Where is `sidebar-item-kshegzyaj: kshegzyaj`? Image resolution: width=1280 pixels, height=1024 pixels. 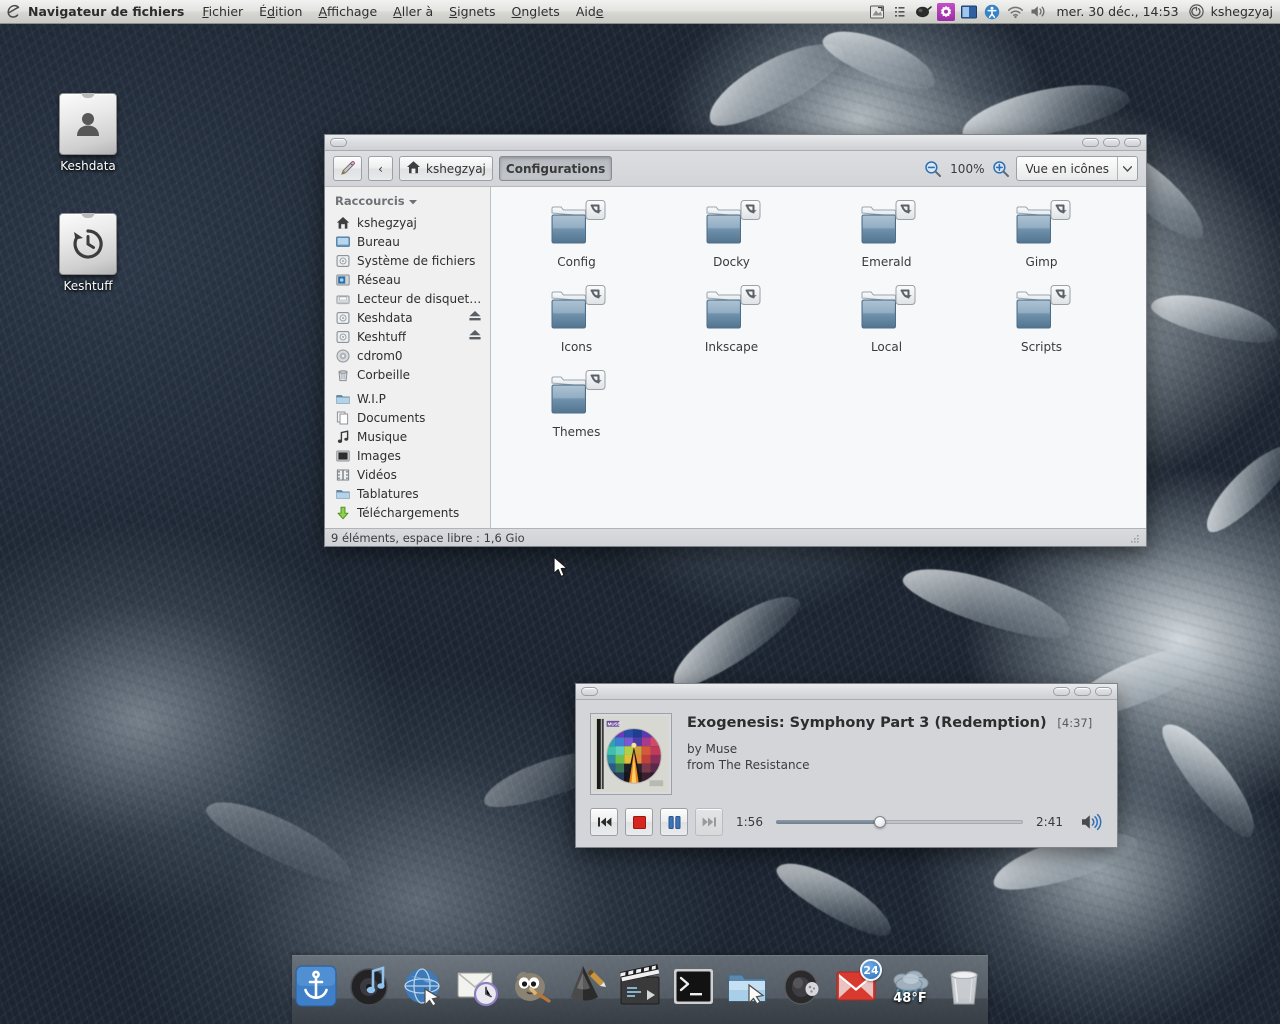
sidebar-item-kshegzyaj: kshegzyaj is located at coordinates (407, 222).